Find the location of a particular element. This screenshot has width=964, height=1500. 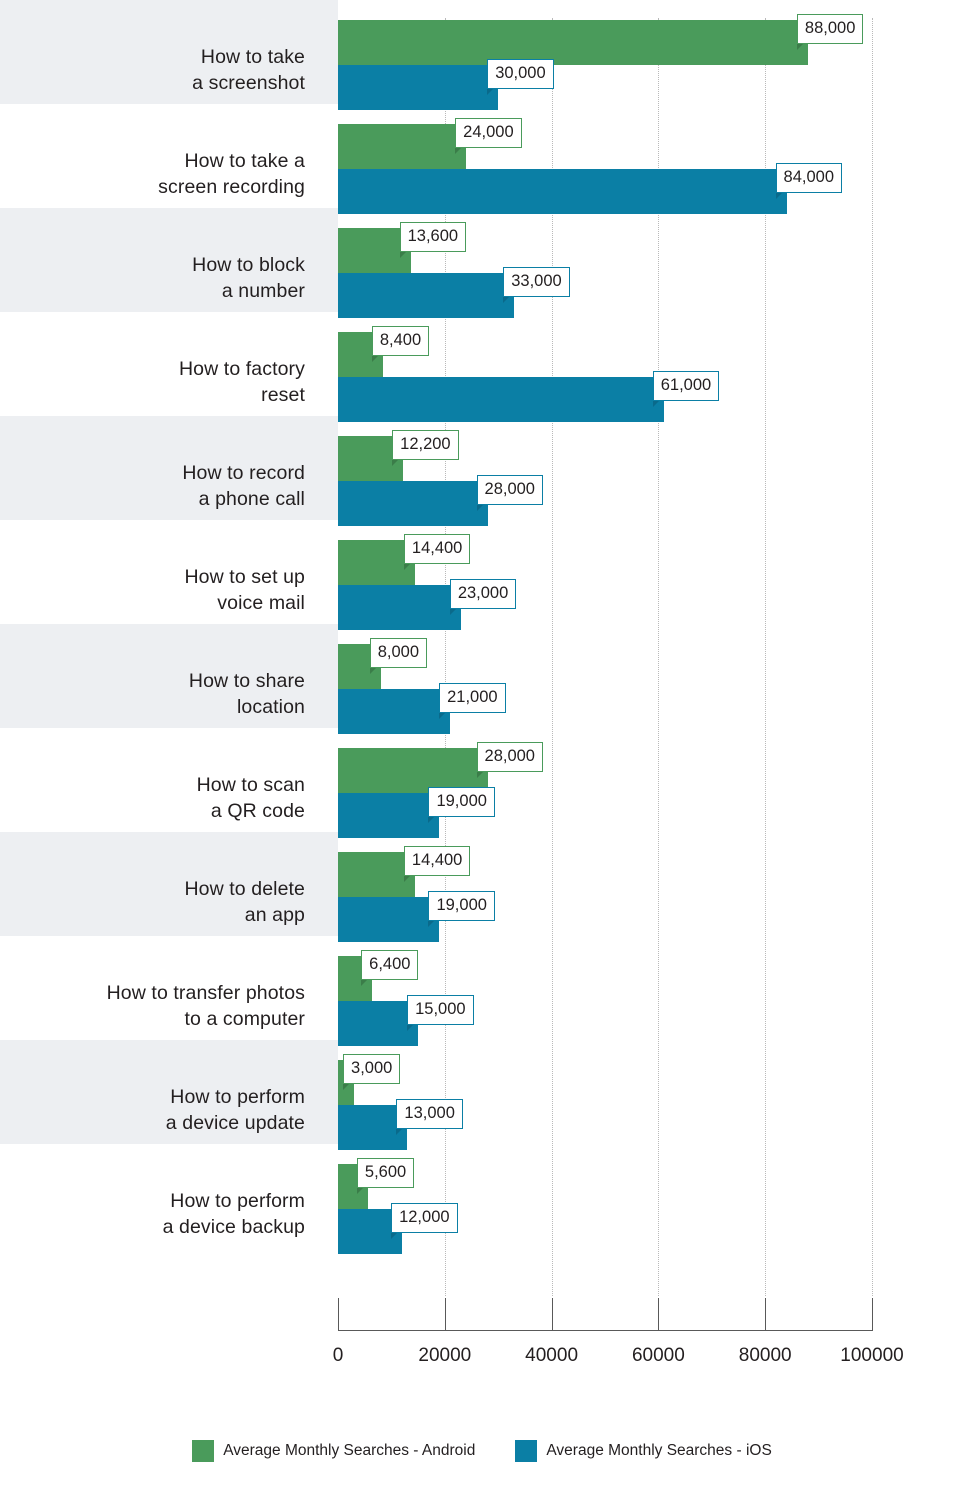

category-label-row: How to delete an app is located at coordinates (169, 902).